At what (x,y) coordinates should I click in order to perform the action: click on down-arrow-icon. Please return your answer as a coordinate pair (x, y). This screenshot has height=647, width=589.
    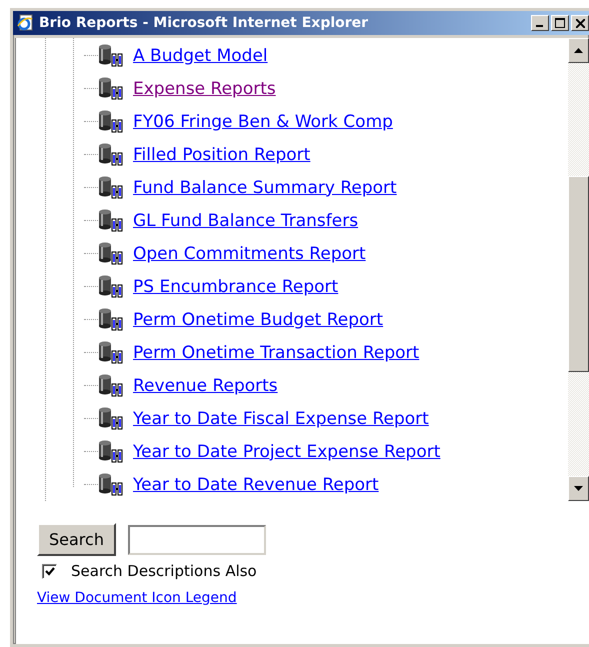
    Looking at the image, I should click on (578, 488).